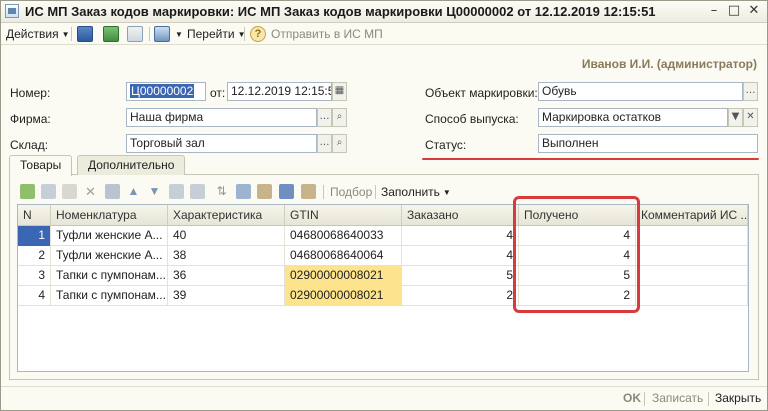 This screenshot has height=411, width=768. What do you see at coordinates (460, 256) in the screenshot?
I see `cell-ordered: 4` at bounding box center [460, 256].